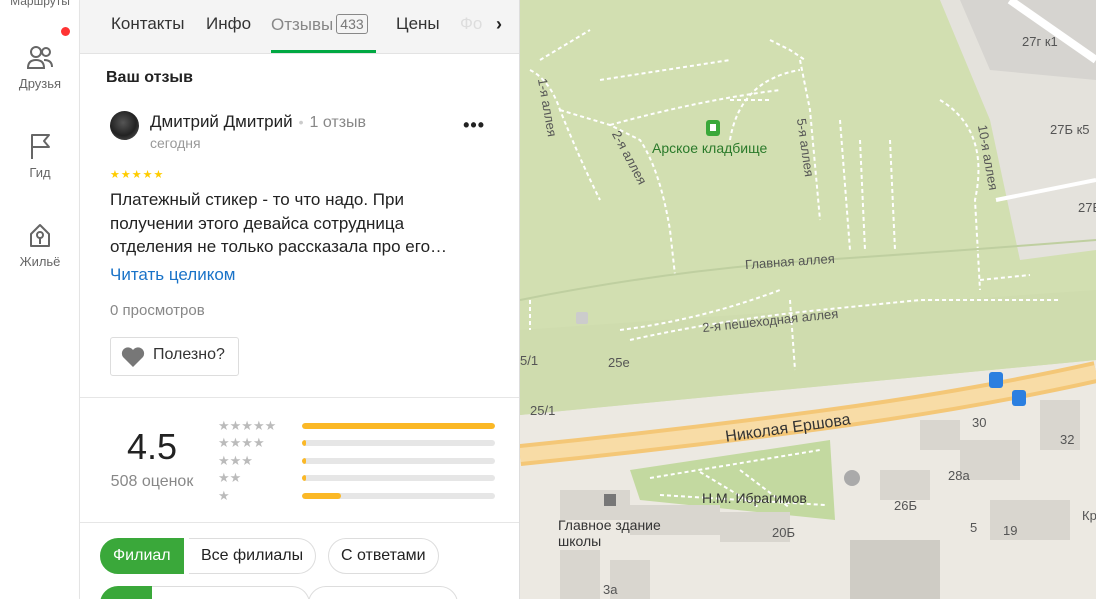 This screenshot has width=1096, height=599. Describe the element at coordinates (124, 125) in the screenshot. I see `avatar` at that location.